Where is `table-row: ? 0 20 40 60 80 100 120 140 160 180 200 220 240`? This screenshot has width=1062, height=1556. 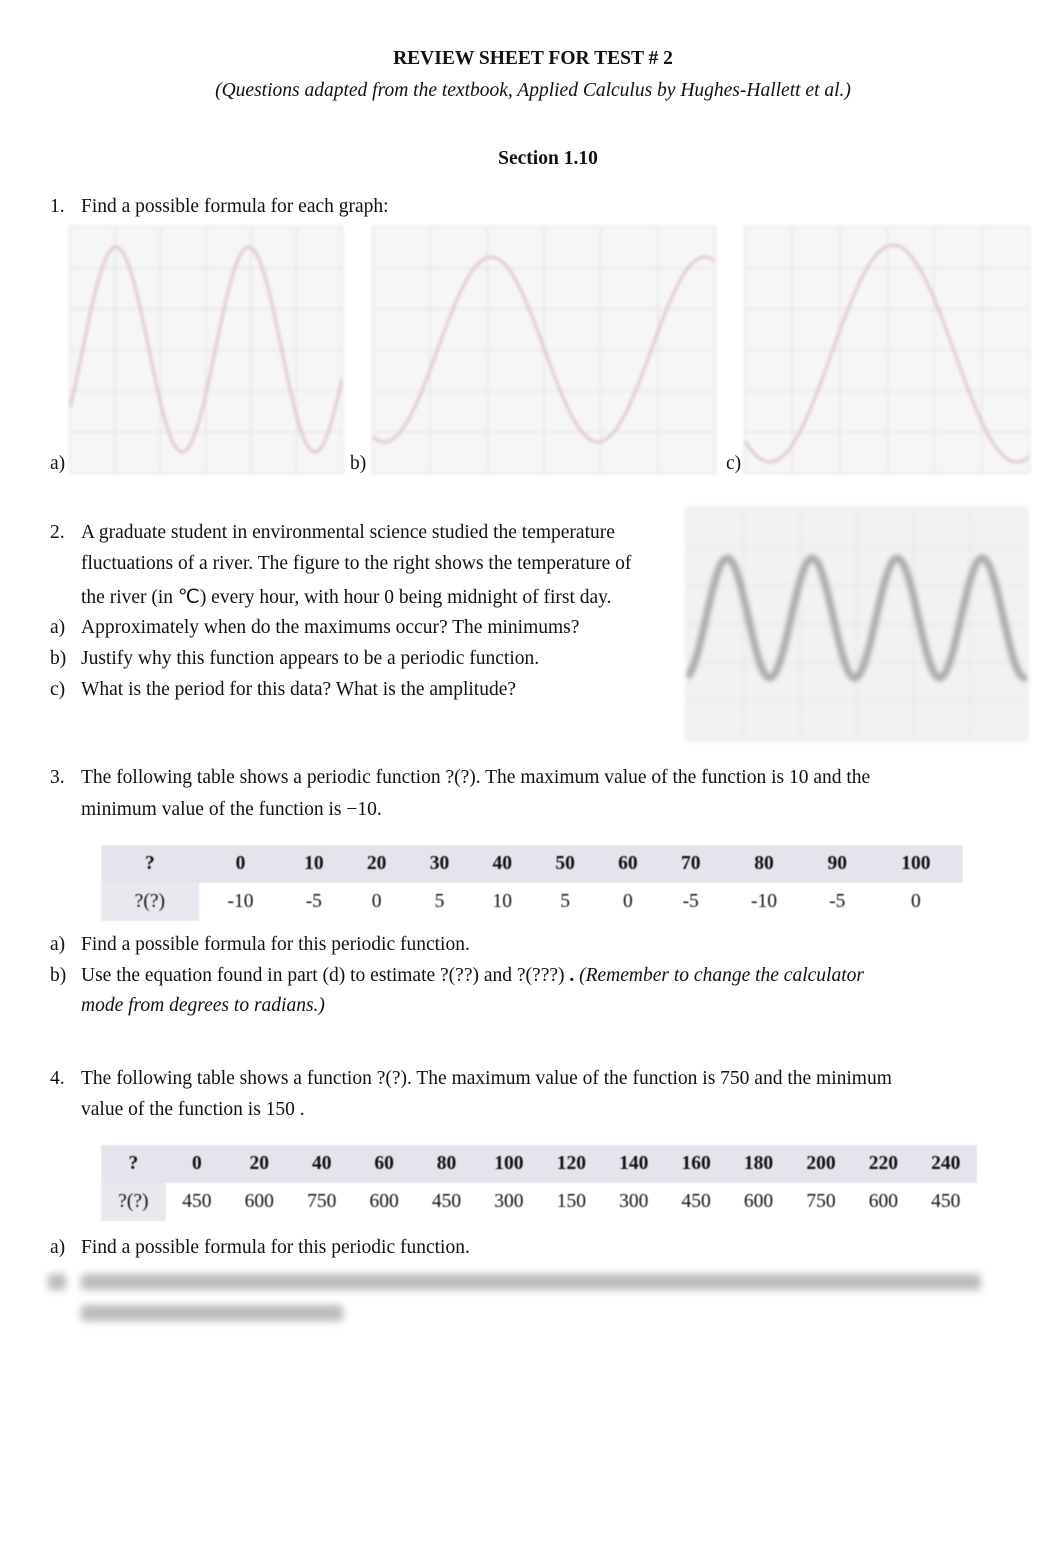
table-row: ? 0 20 40 60 80 100 120 140 160 180 200 220 240 is located at coordinates (539, 1164).